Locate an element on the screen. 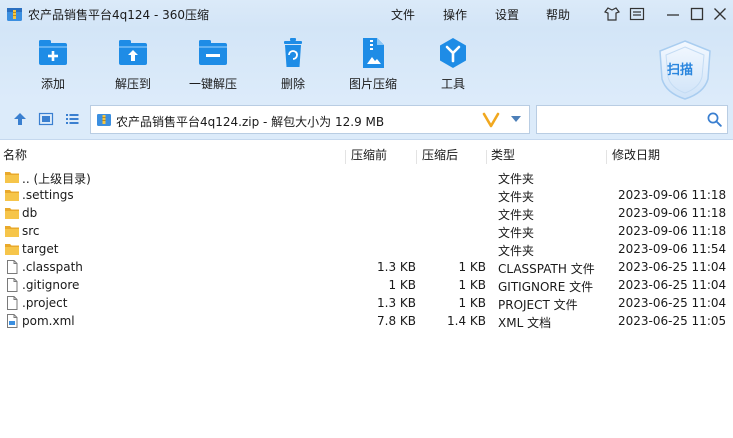  delete-button: 删除 is located at coordinates (293, 66).